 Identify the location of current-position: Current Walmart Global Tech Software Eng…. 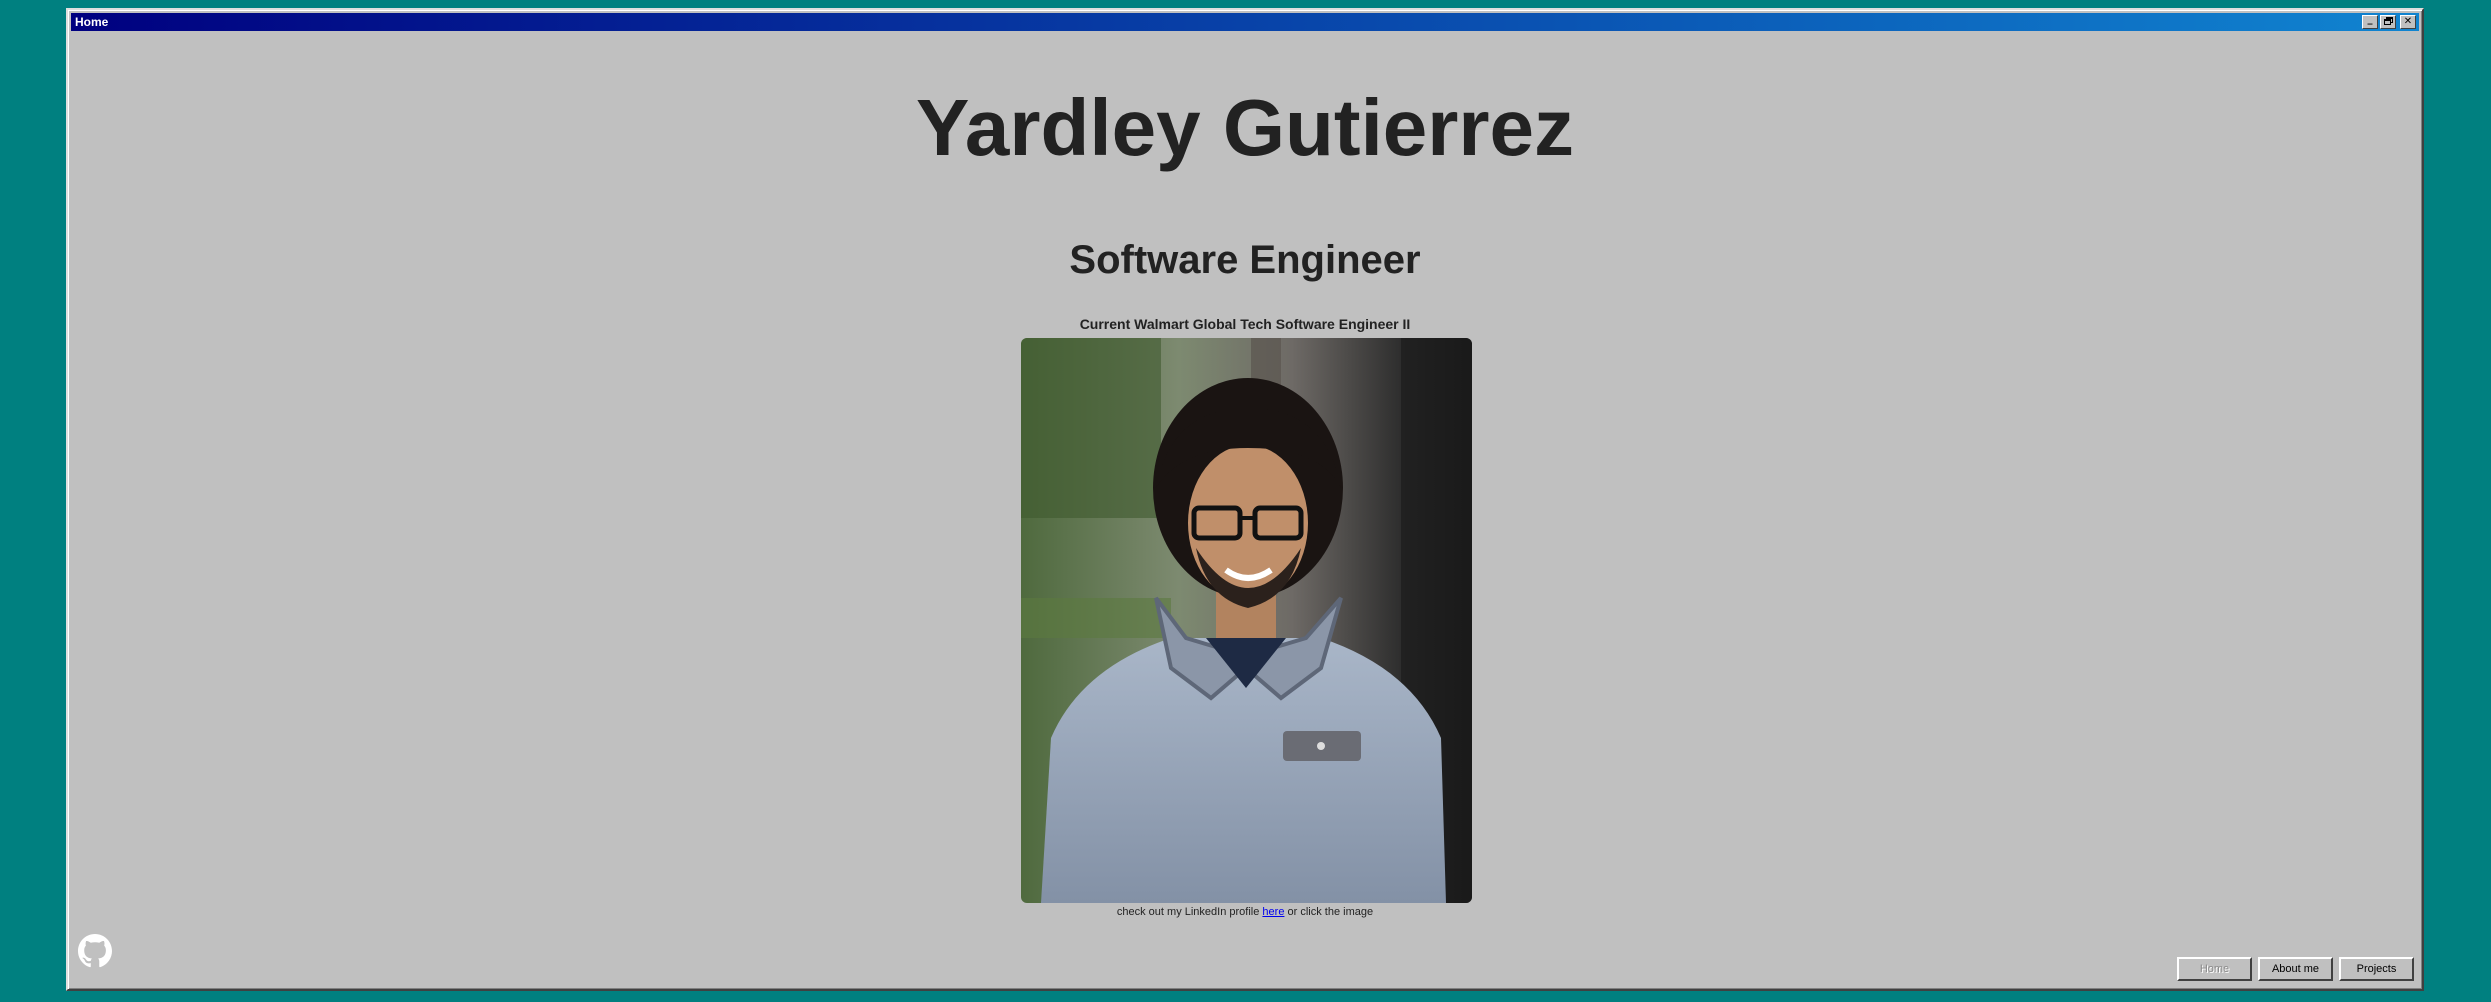
(1245, 324).